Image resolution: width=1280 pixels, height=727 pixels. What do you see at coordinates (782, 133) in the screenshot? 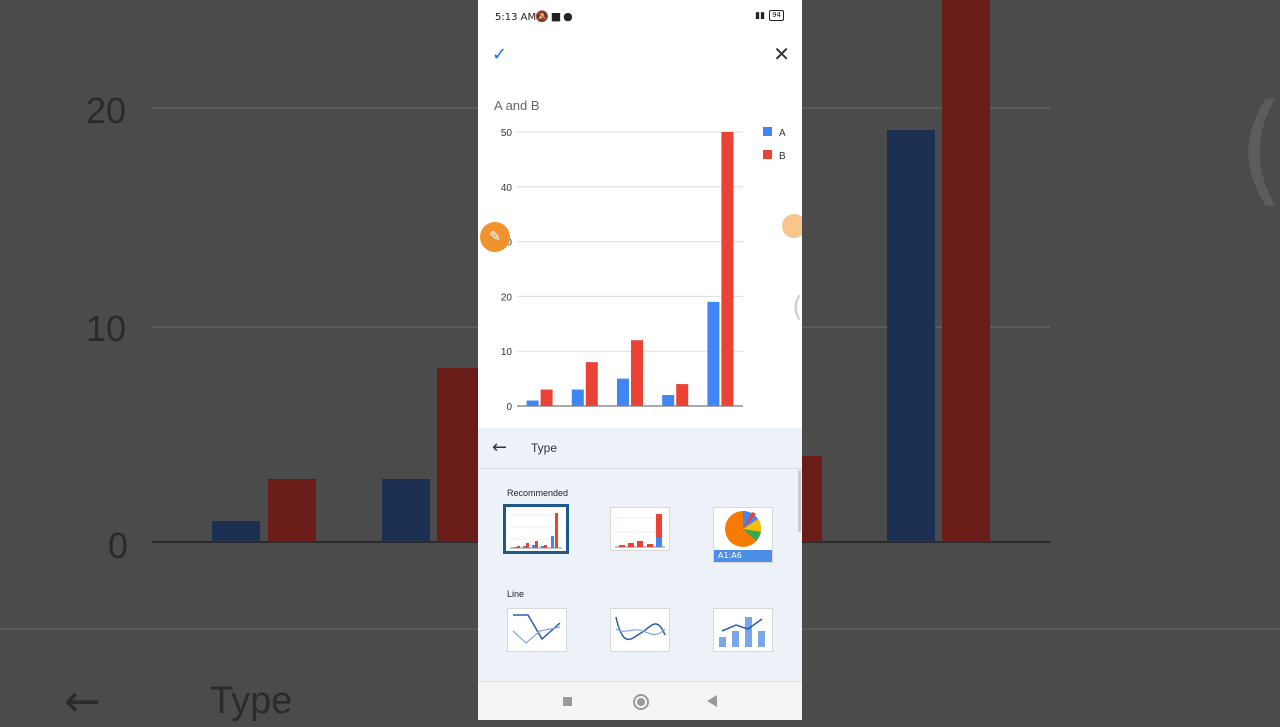
I see `legend-label: A` at bounding box center [782, 133].